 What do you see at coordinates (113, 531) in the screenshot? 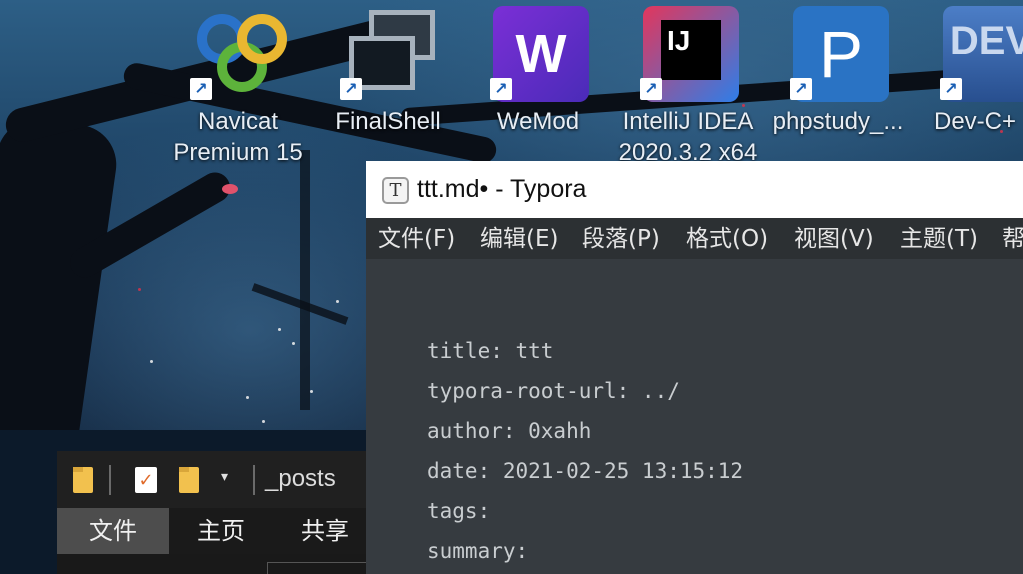
I see `tab-file: 文件` at bounding box center [113, 531].